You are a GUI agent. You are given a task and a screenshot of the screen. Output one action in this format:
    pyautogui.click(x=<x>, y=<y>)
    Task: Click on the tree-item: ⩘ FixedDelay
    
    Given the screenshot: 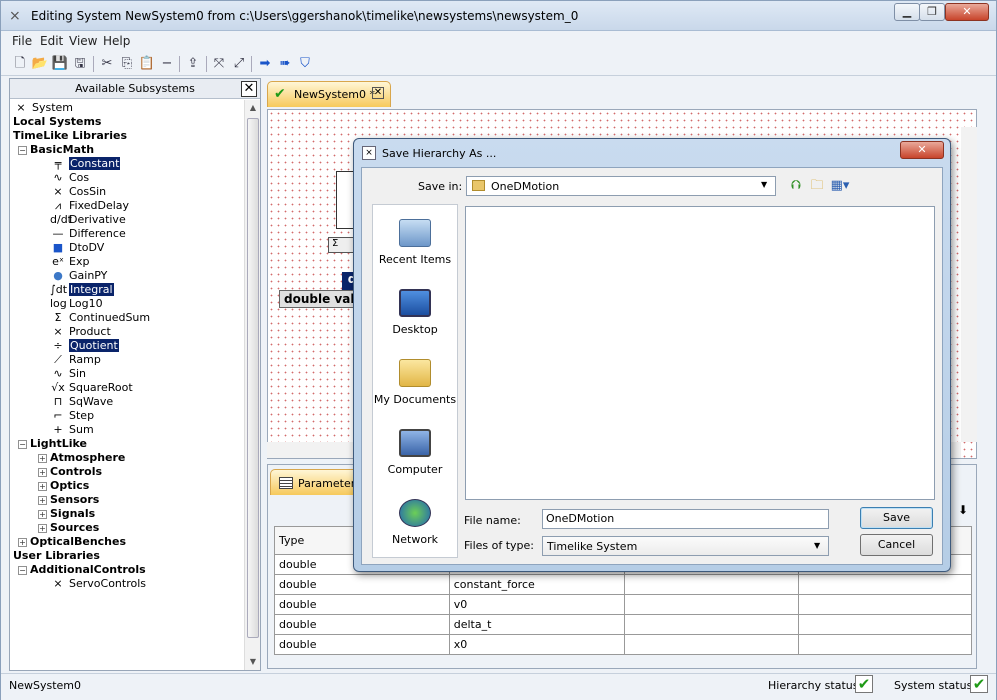 What is the action you would take?
    pyautogui.click(x=89, y=206)
    